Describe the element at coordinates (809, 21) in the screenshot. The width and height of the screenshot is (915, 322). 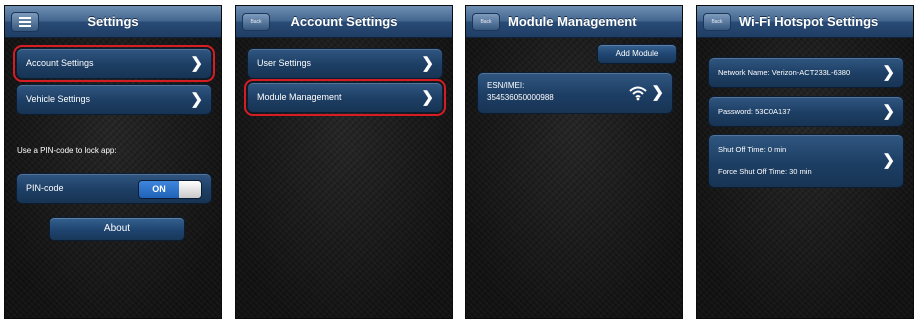
I see `page-title: Wi-Fi Hotspot Settings` at that location.